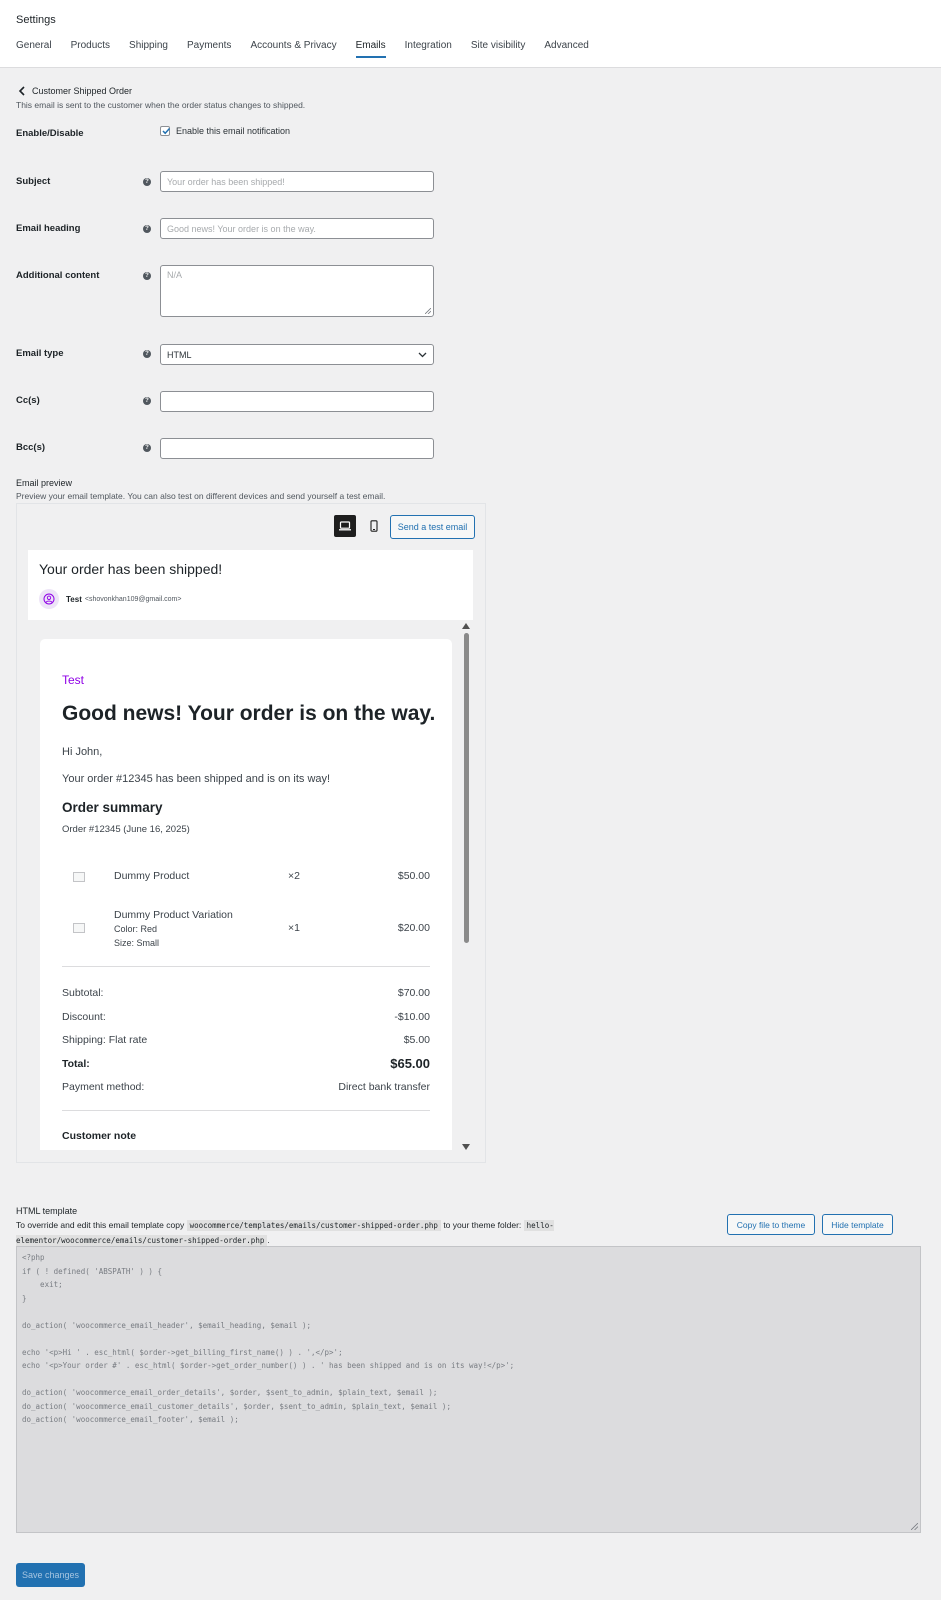  I want to click on additional-content-label: Additional content, so click(58, 275).